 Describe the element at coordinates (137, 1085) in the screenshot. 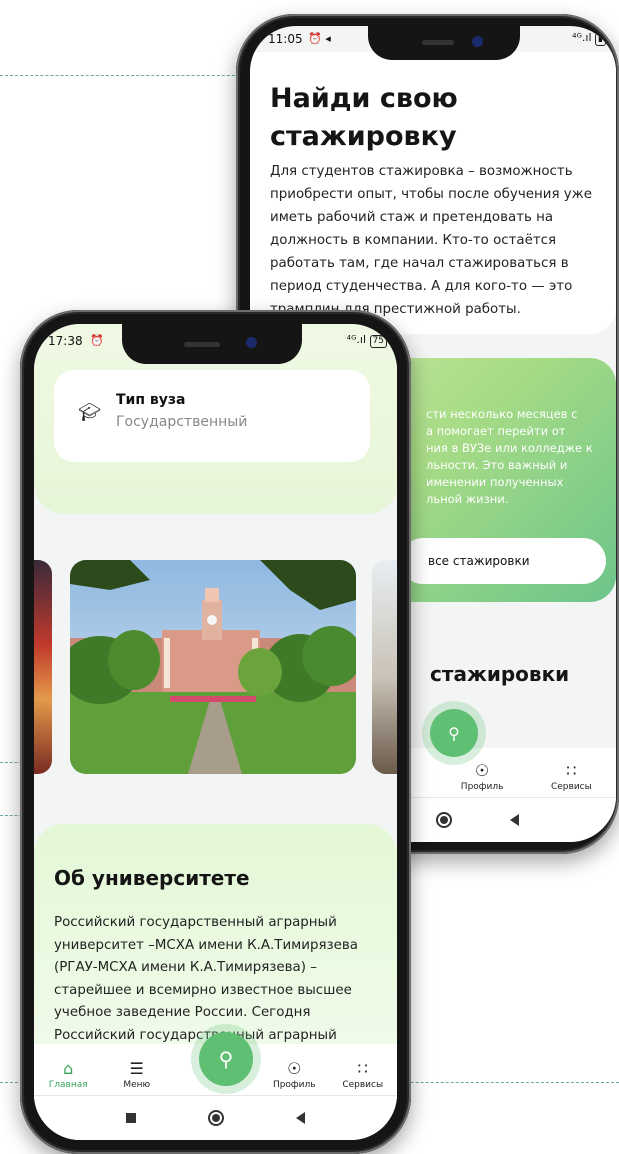

I see `nav-label-menu: Меню` at that location.